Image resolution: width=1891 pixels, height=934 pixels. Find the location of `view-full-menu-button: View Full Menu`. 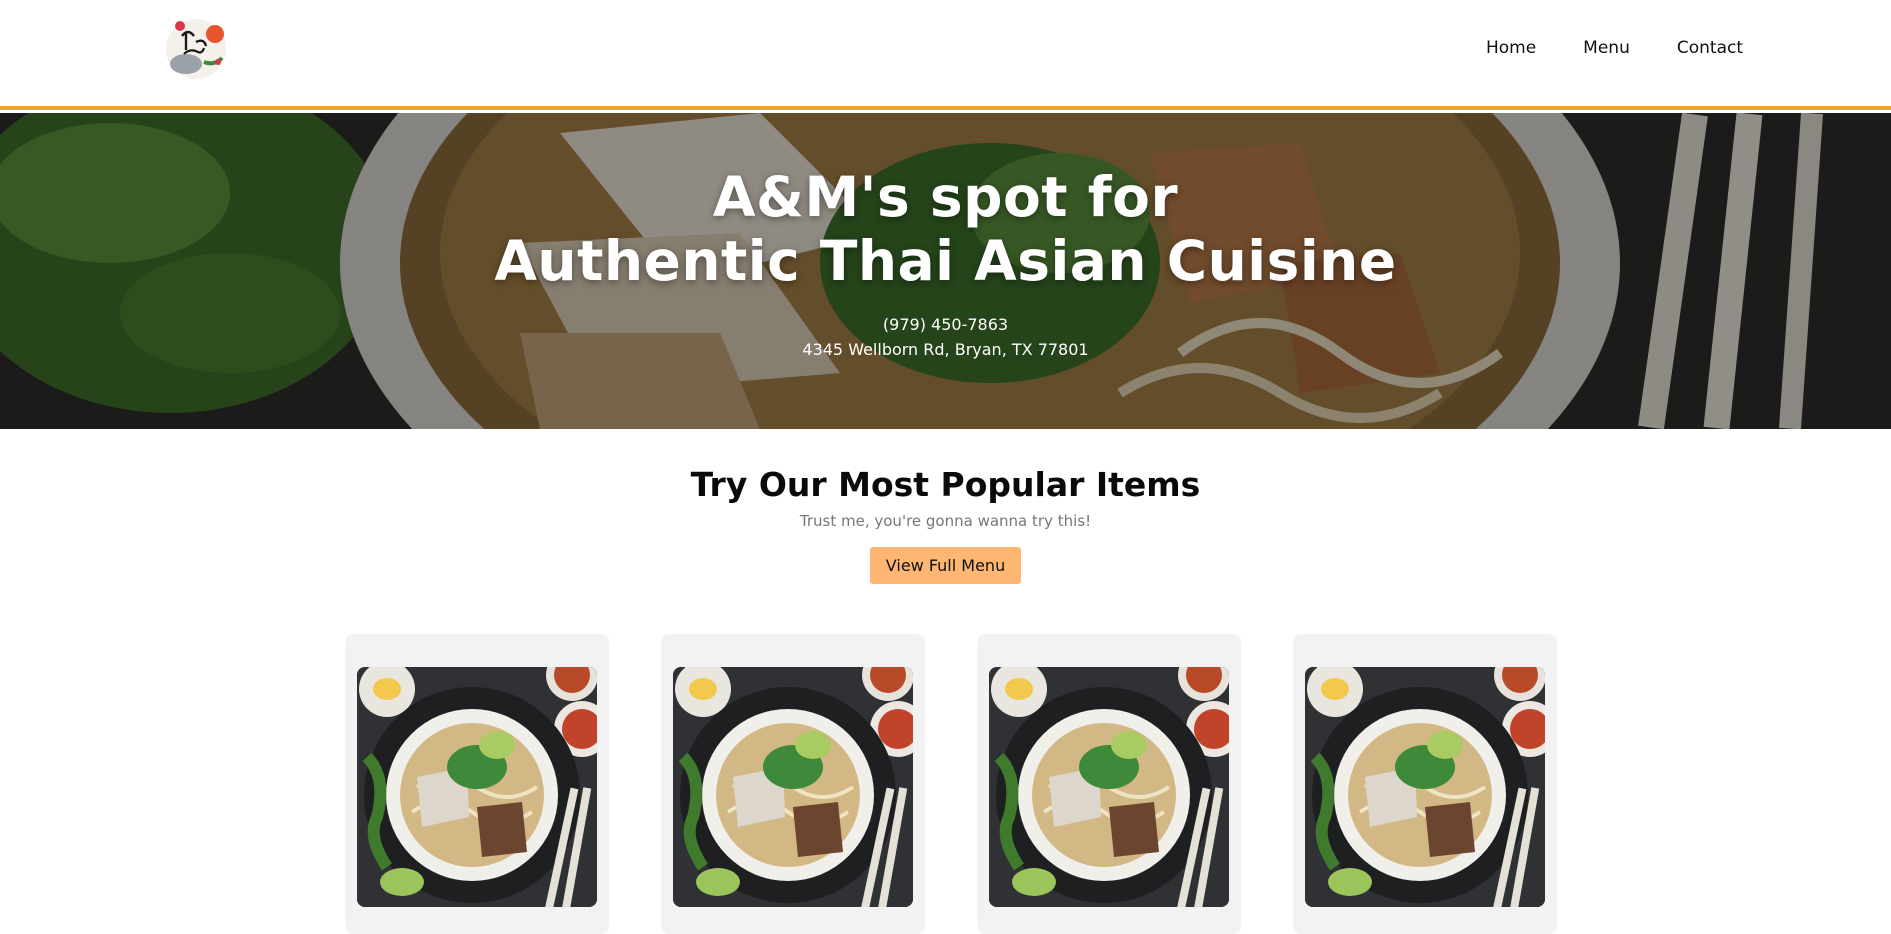

view-full-menu-button: View Full Menu is located at coordinates (945, 565).